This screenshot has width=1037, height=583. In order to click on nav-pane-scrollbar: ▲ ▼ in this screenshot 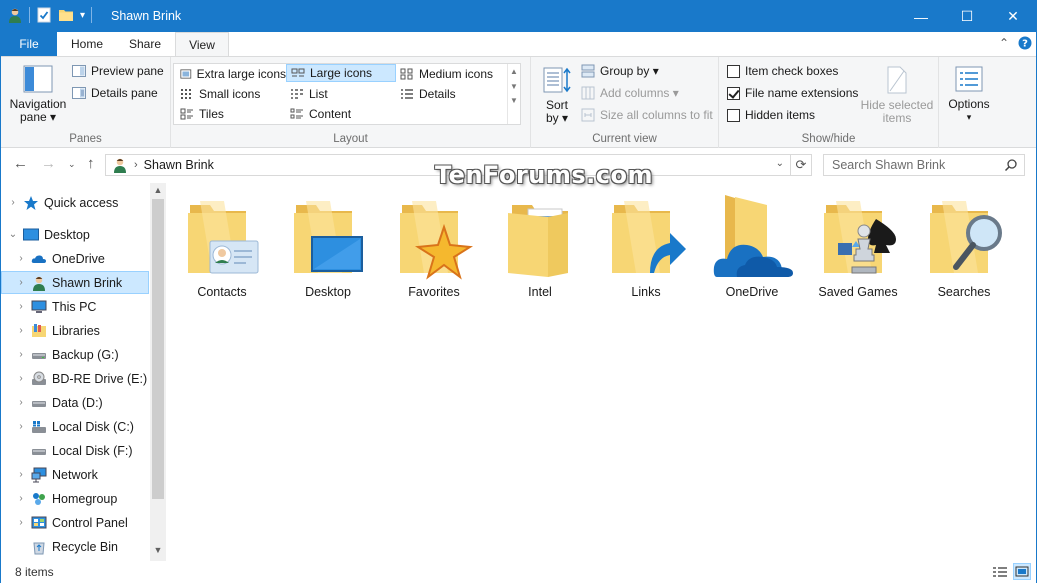, I will do `click(158, 372)`.